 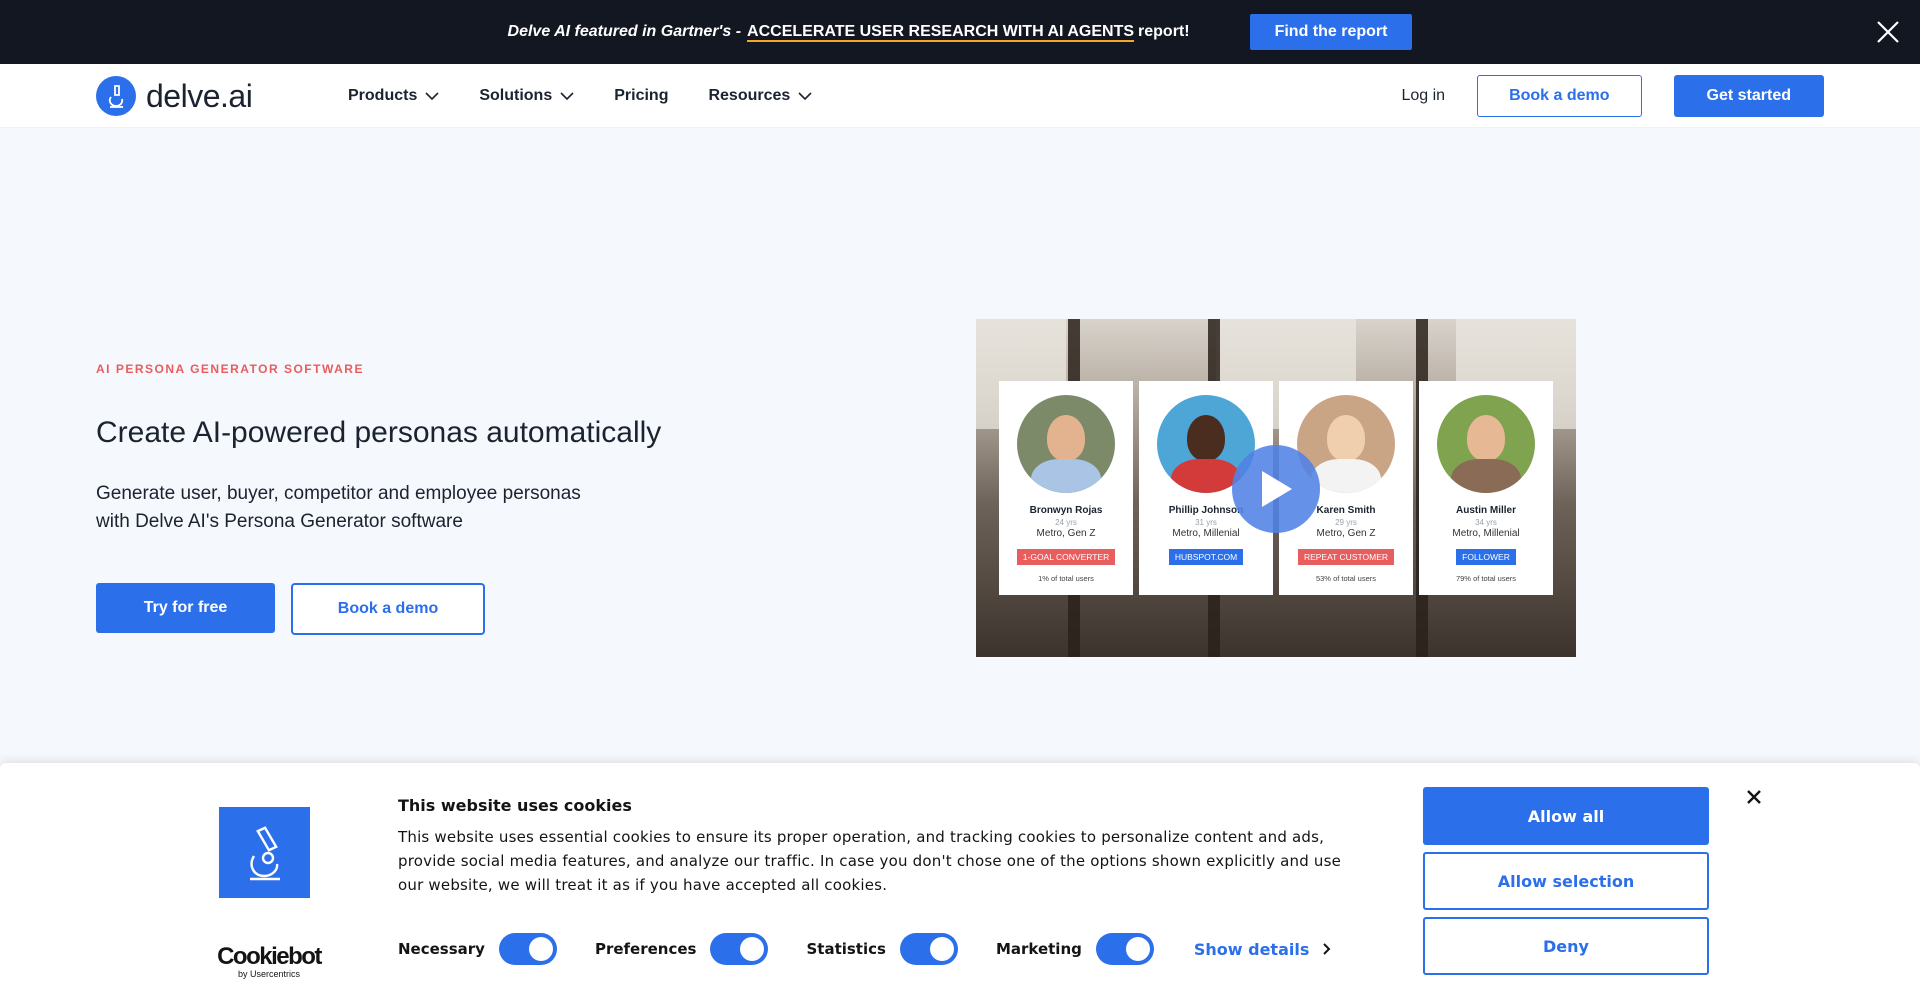 I want to click on necessary-switch, so click(x=527, y=949).